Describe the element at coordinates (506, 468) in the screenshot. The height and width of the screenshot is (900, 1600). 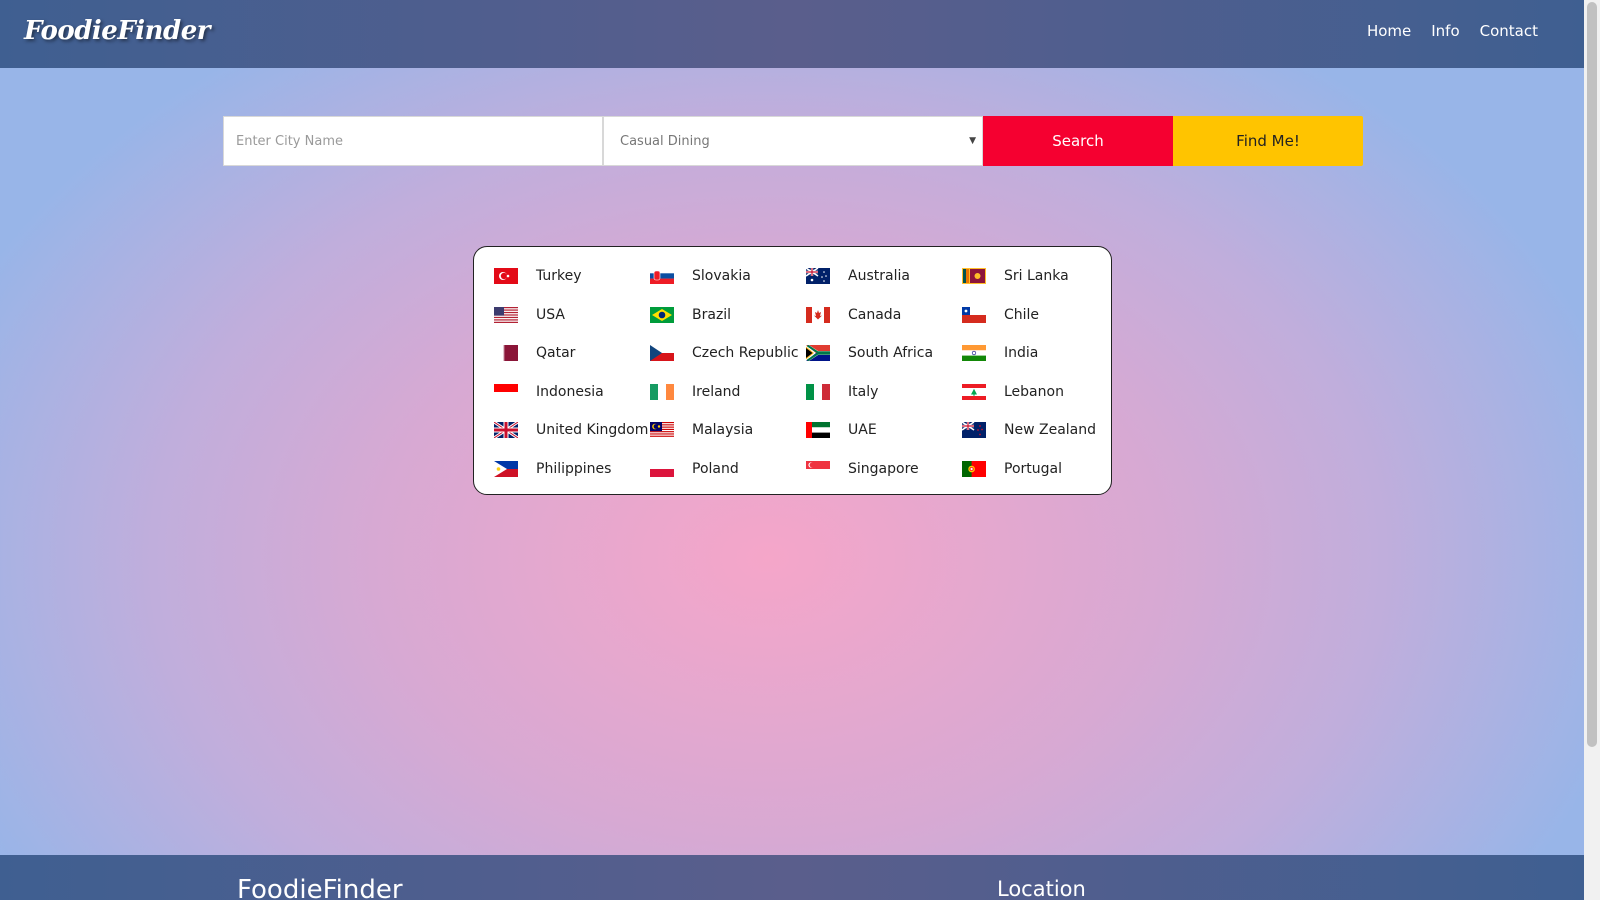
I see `philippines-flag-icon` at that location.